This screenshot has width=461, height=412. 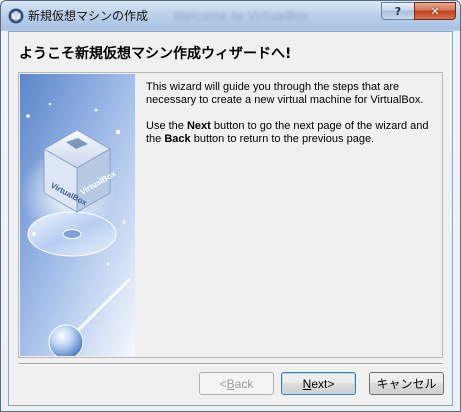 What do you see at coordinates (223, 383) in the screenshot?
I see `back-arrow: <` at bounding box center [223, 383].